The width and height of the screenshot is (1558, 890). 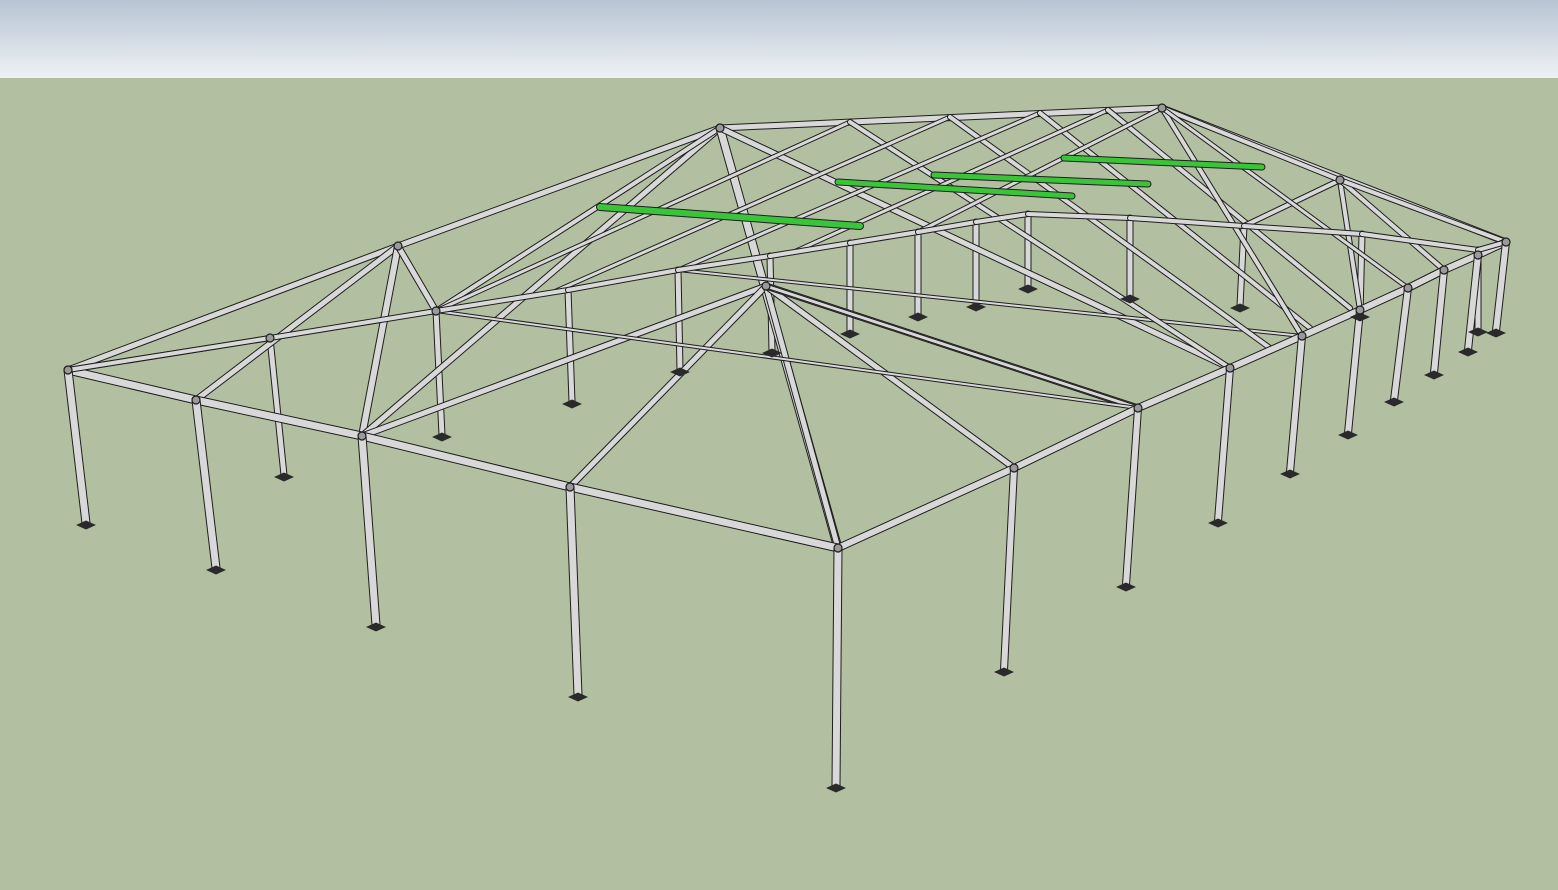 What do you see at coordinates (779, 39) in the screenshot?
I see `sky` at bounding box center [779, 39].